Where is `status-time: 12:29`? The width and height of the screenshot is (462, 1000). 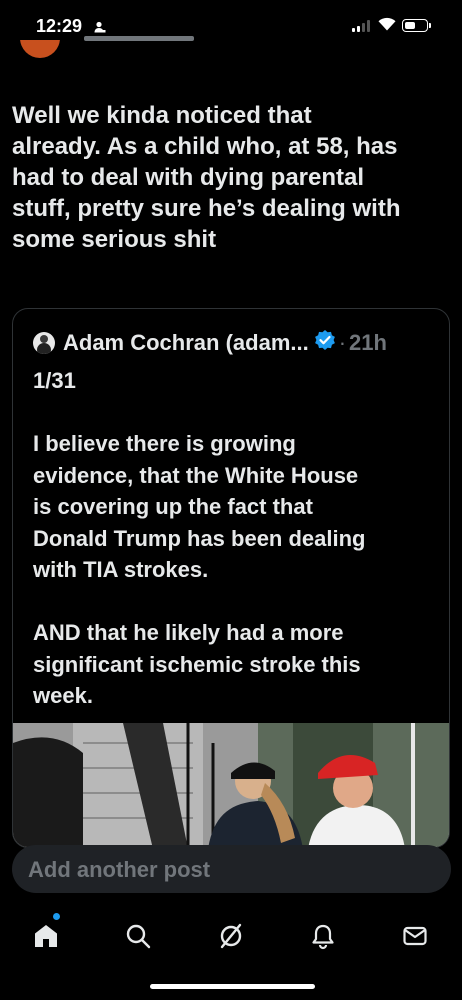
status-time: 12:29 is located at coordinates (59, 26).